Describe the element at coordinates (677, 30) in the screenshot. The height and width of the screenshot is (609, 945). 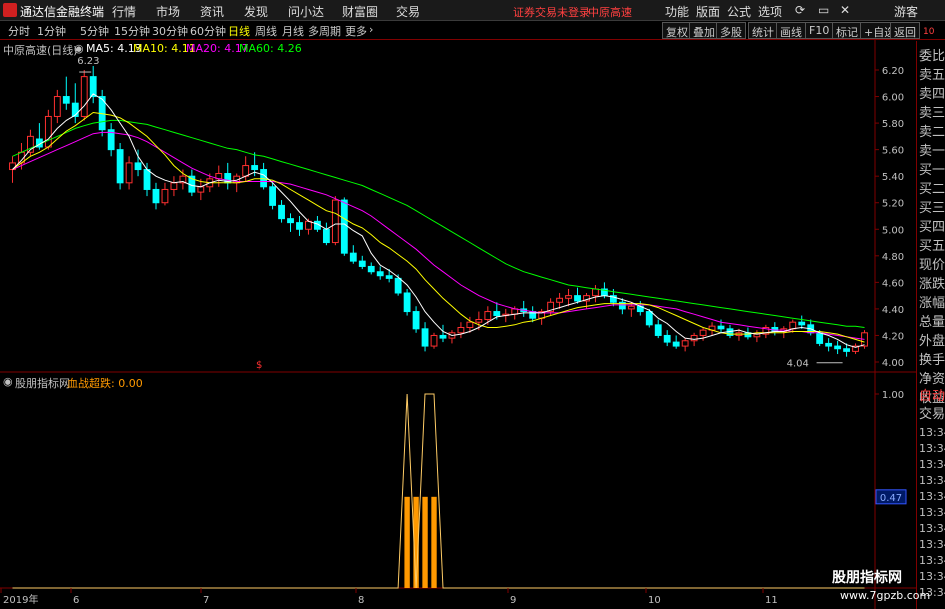
I see `adjust-button: 复权` at that location.